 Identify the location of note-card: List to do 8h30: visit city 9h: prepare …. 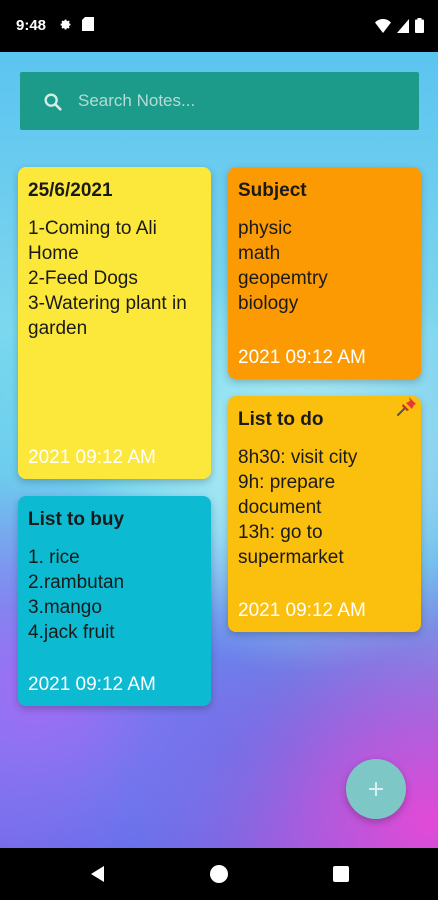
(324, 514).